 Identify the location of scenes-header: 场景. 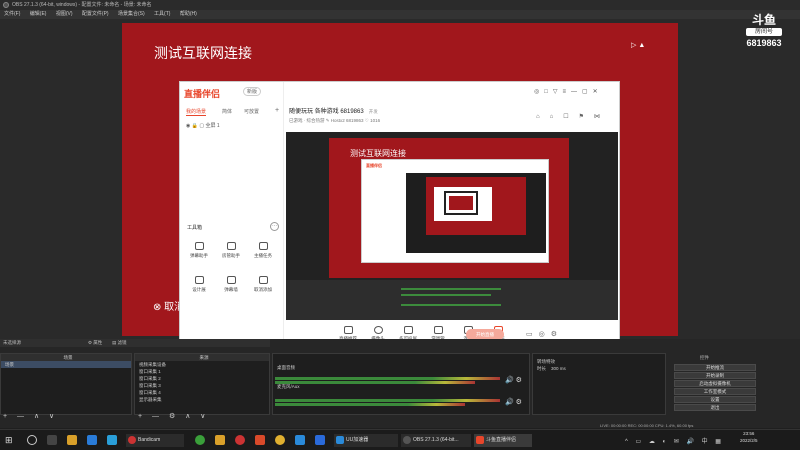
(66, 357).